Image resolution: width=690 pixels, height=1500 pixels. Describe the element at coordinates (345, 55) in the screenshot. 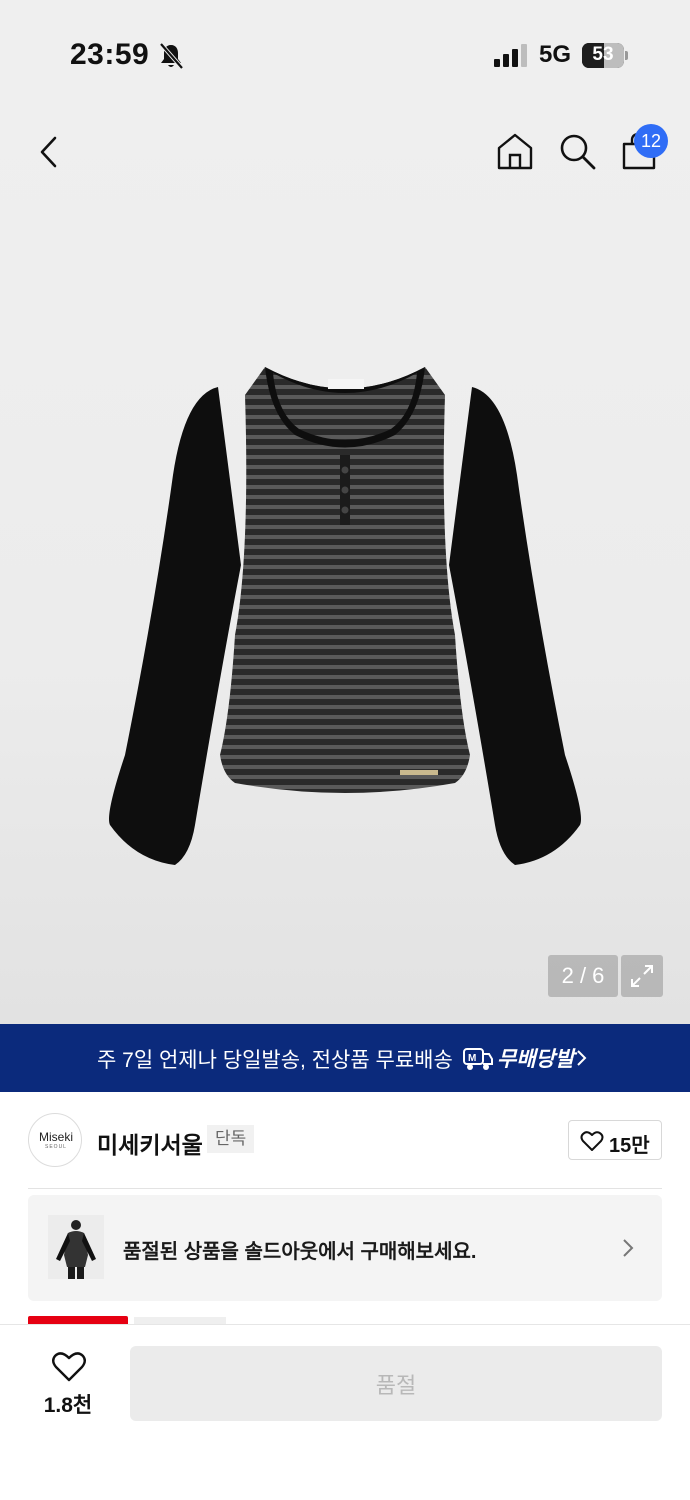

I see `status-bar: 23:59 5G 53` at that location.